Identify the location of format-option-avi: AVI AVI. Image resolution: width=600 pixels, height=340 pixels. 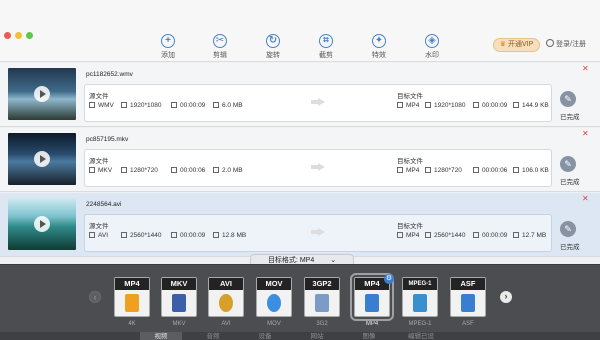
(226, 302).